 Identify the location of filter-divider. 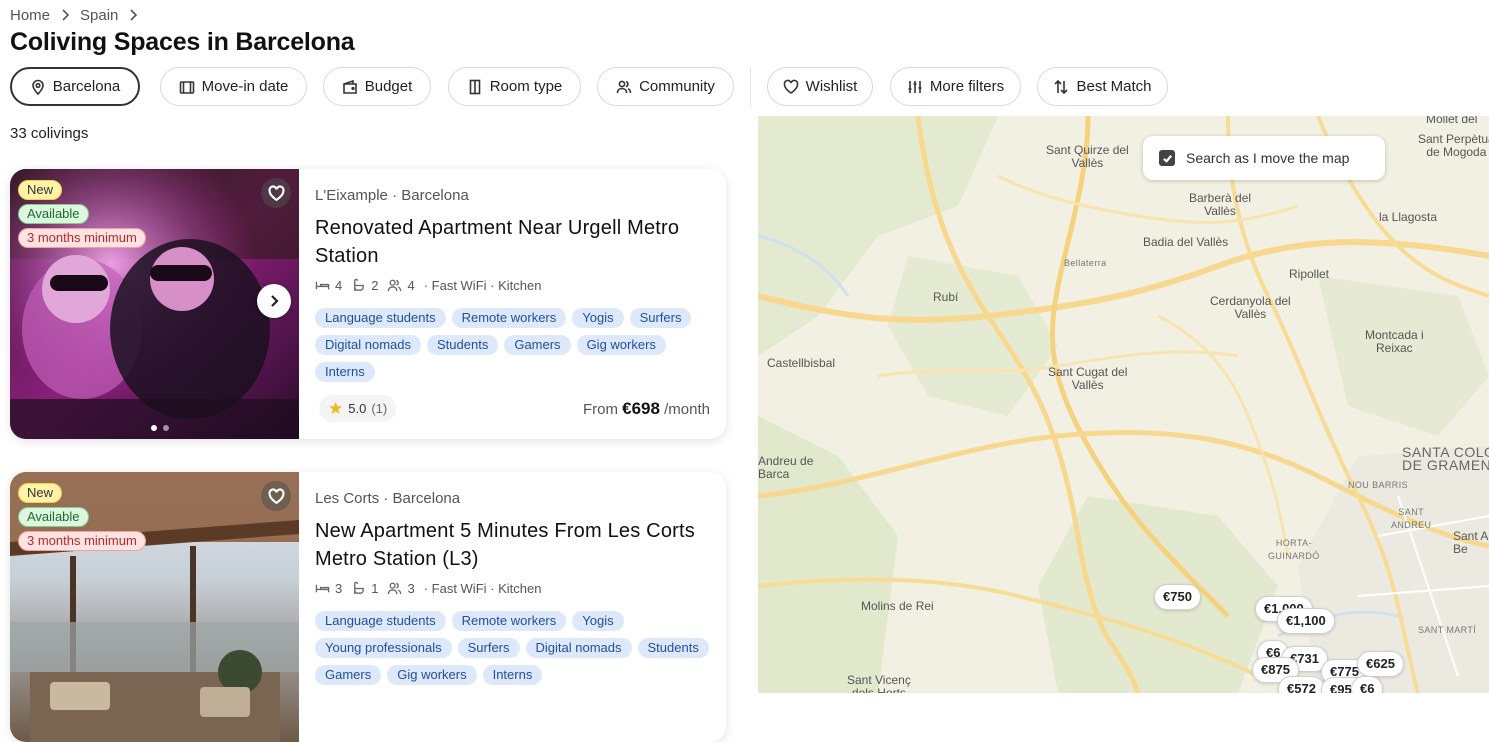
(750, 87).